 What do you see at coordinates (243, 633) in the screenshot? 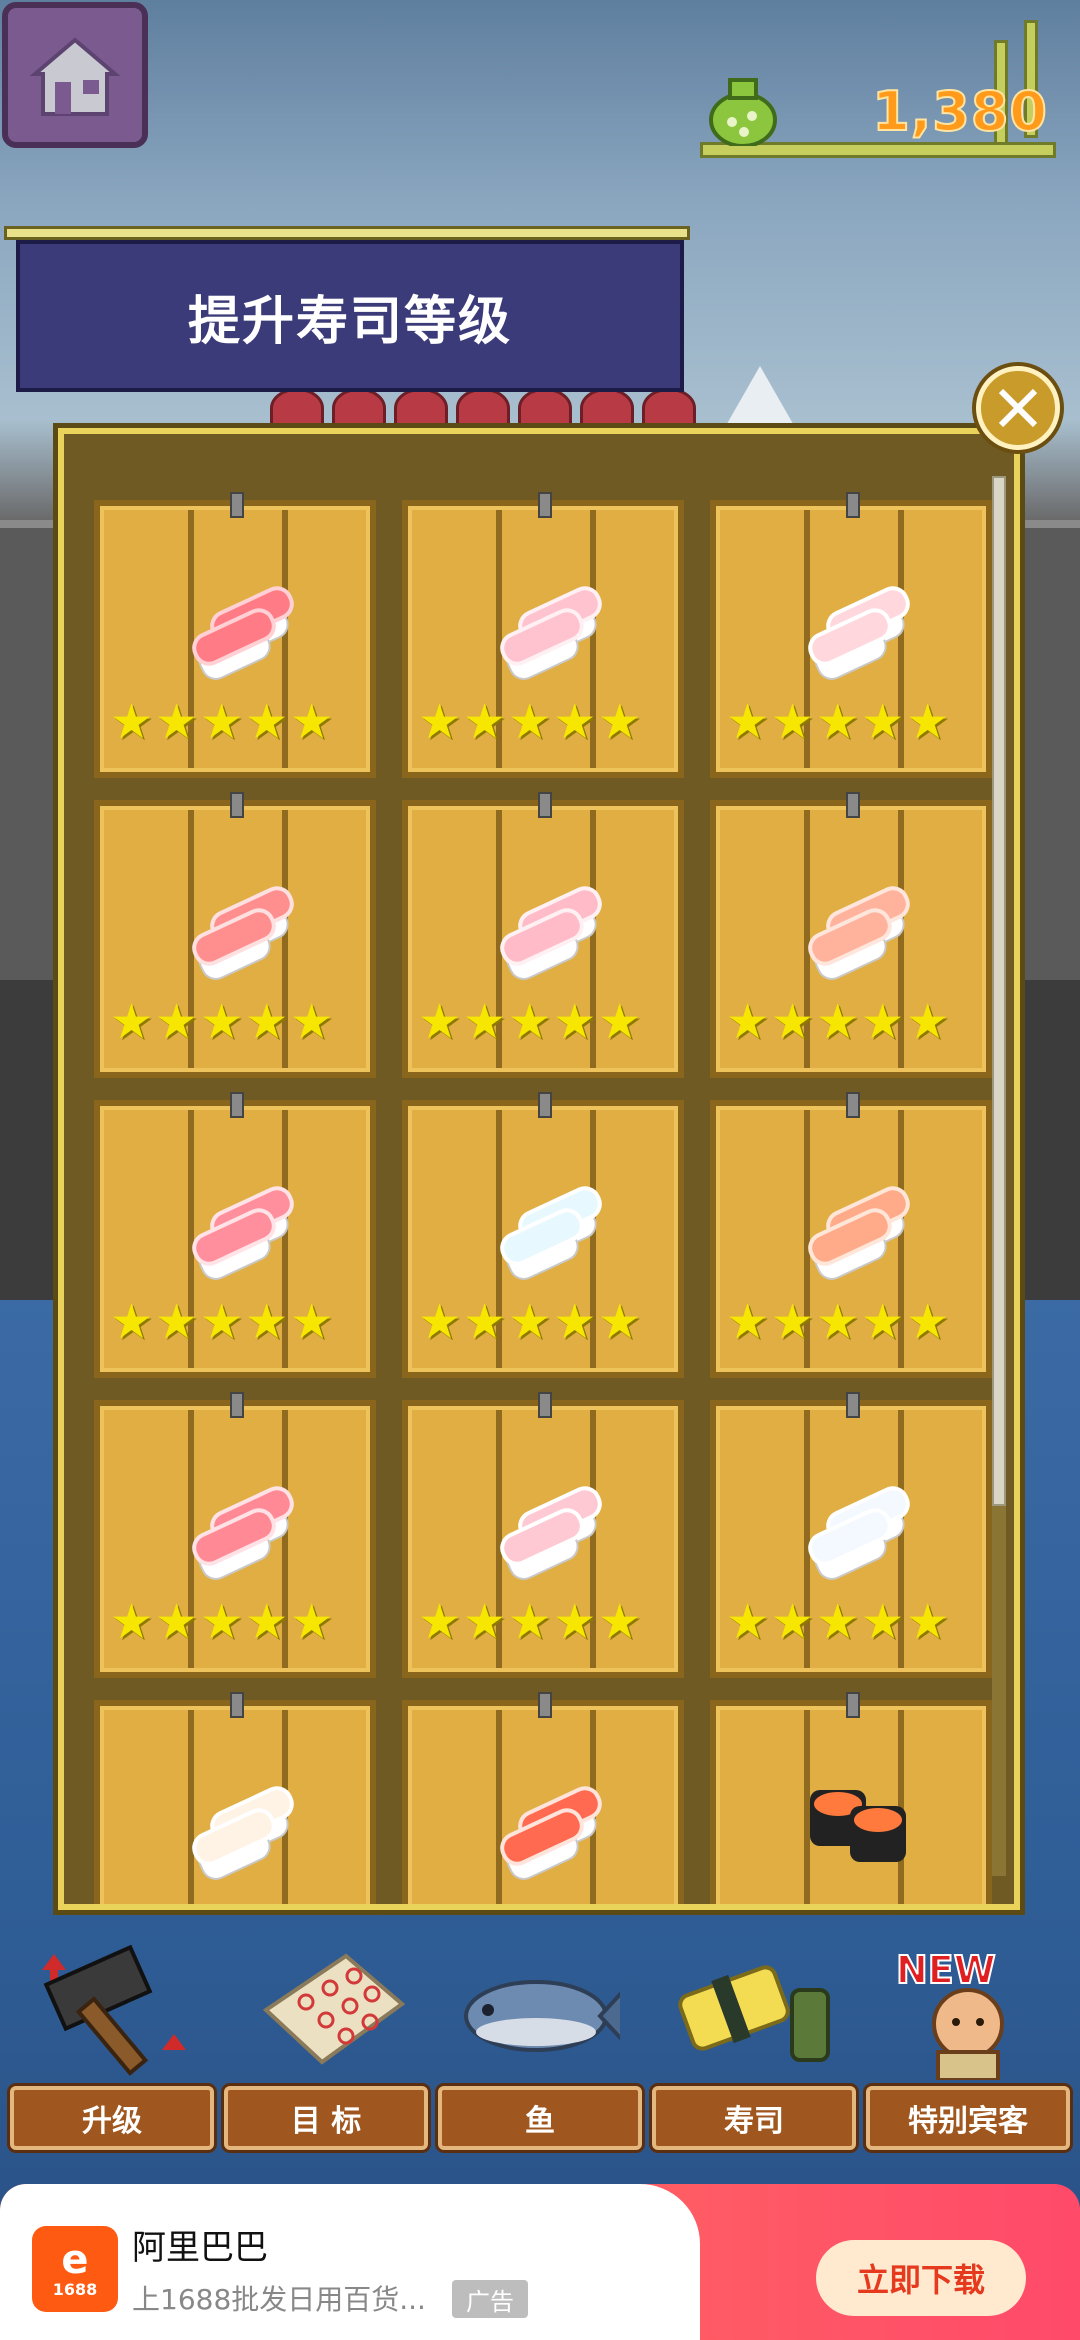
I see `tuna-sushi-icon` at bounding box center [243, 633].